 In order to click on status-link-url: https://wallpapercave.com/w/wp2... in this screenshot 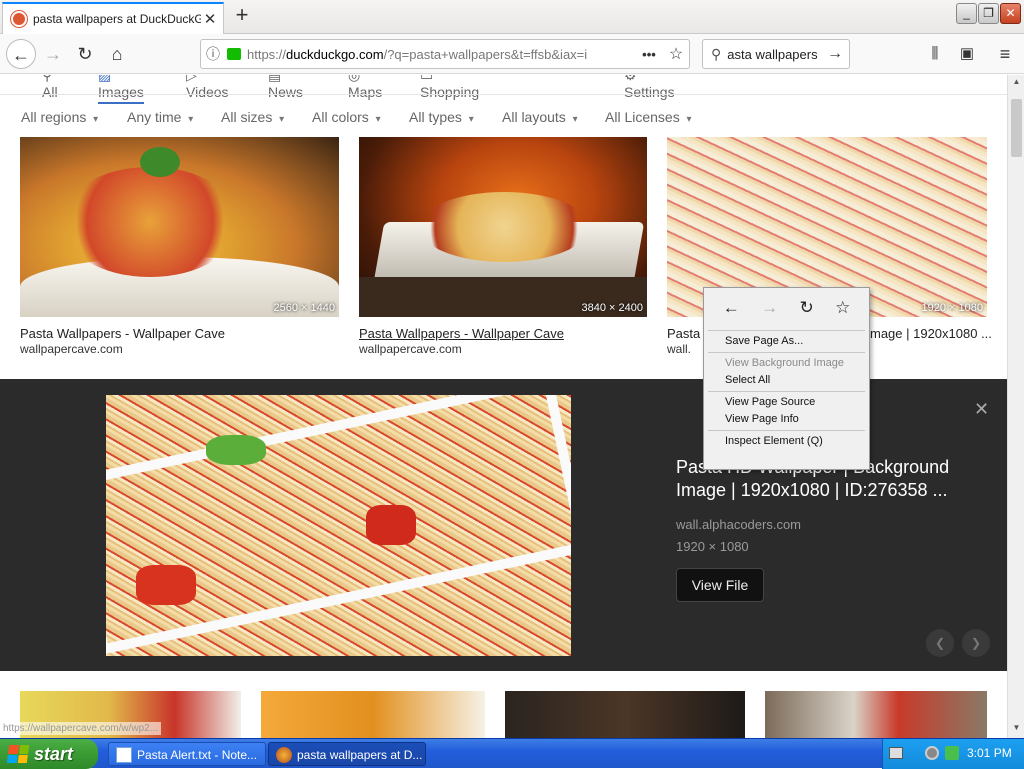, I will do `click(81, 728)`.